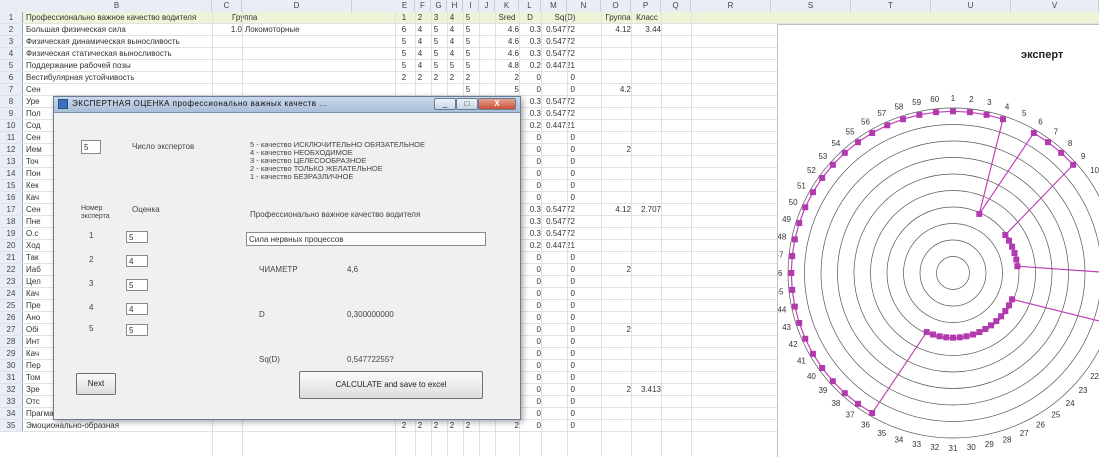  Describe the element at coordinates (297, 6) in the screenshot. I see `column-header: D` at that location.